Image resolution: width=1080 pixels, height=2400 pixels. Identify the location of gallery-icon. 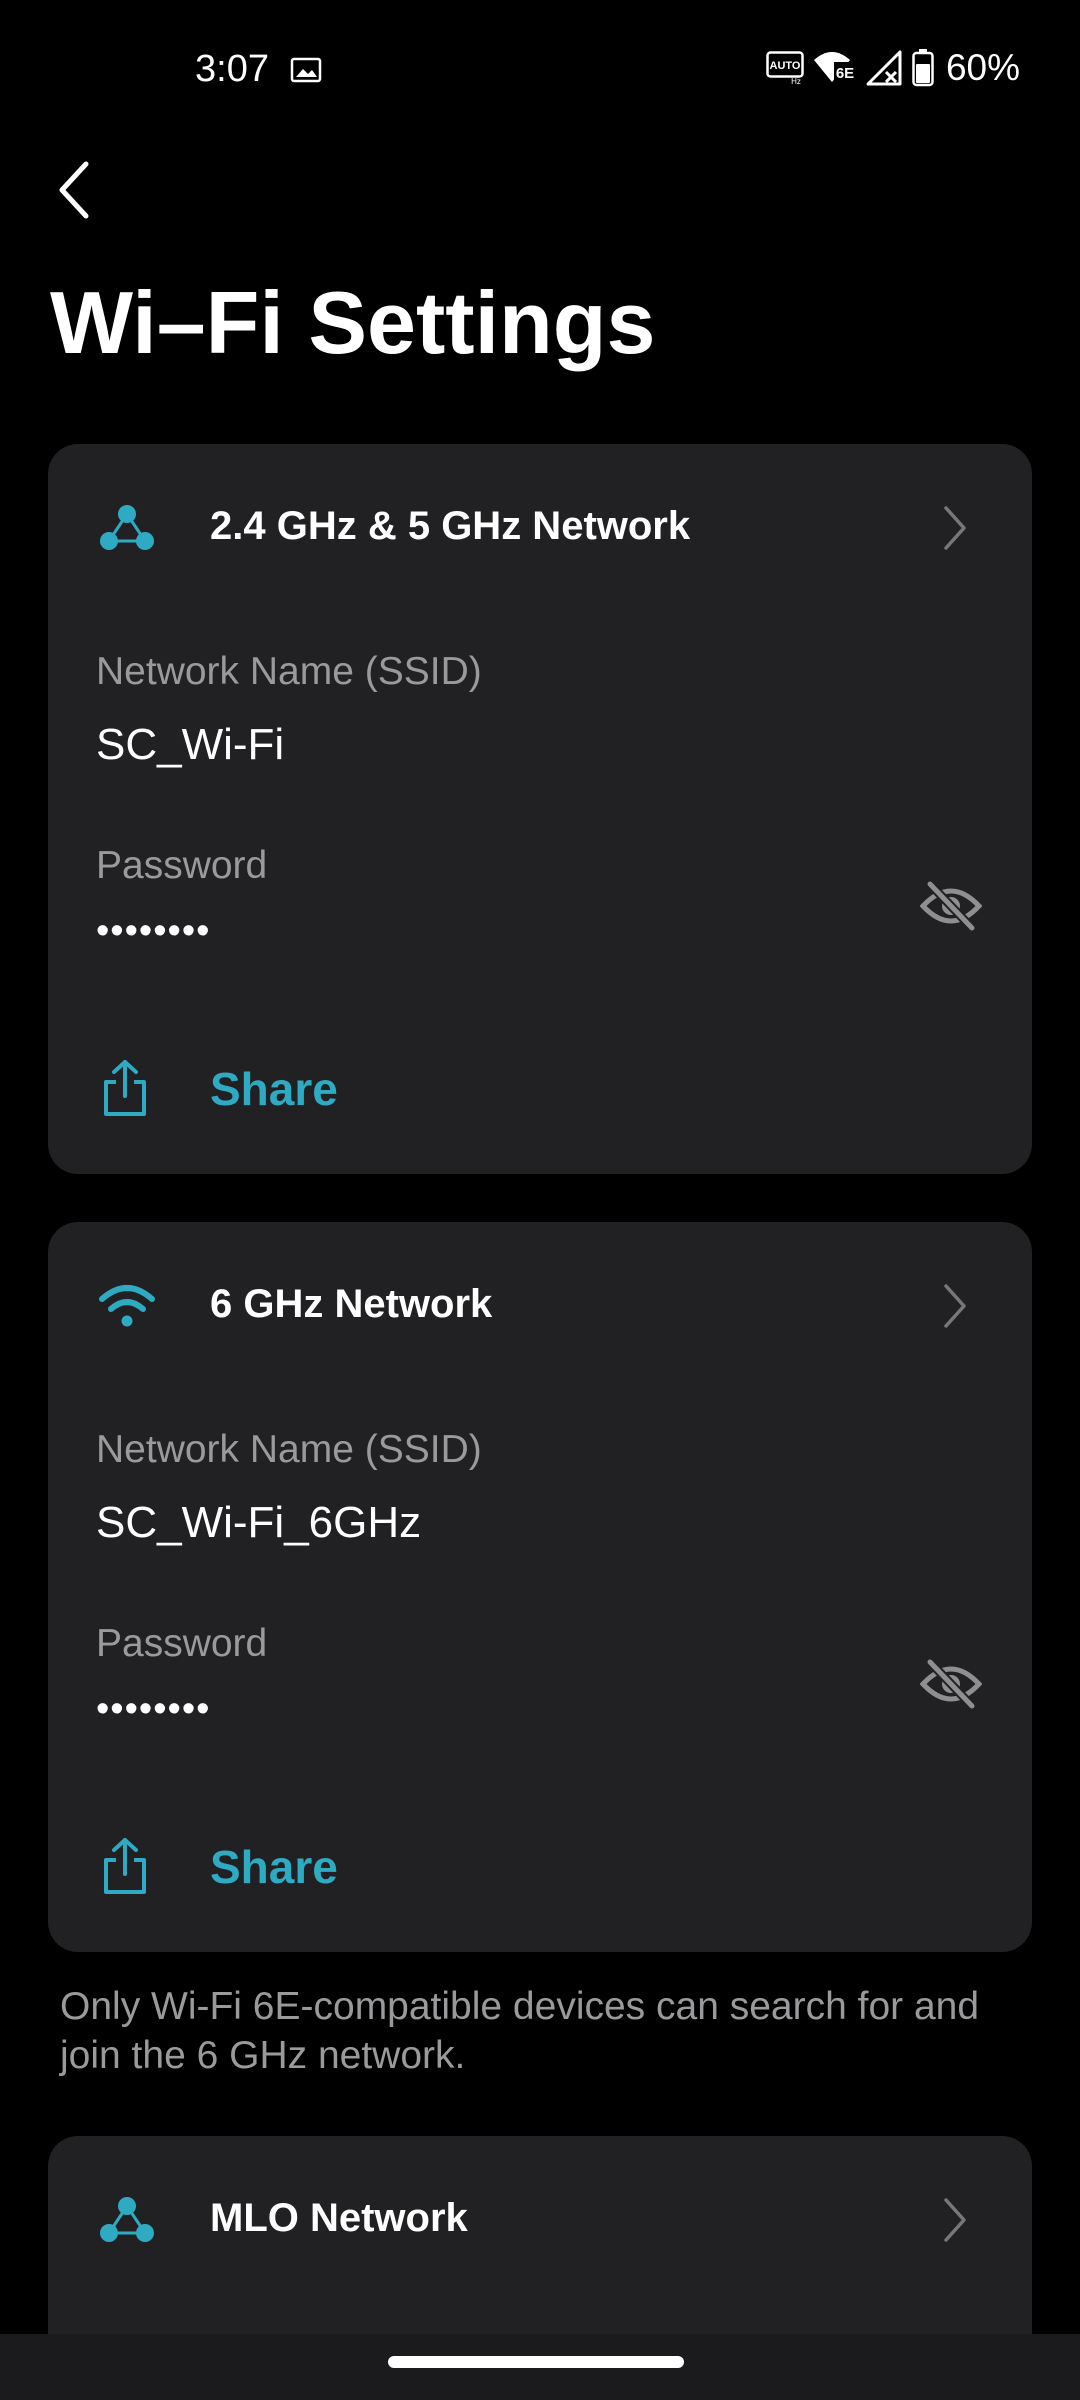
(306, 70).